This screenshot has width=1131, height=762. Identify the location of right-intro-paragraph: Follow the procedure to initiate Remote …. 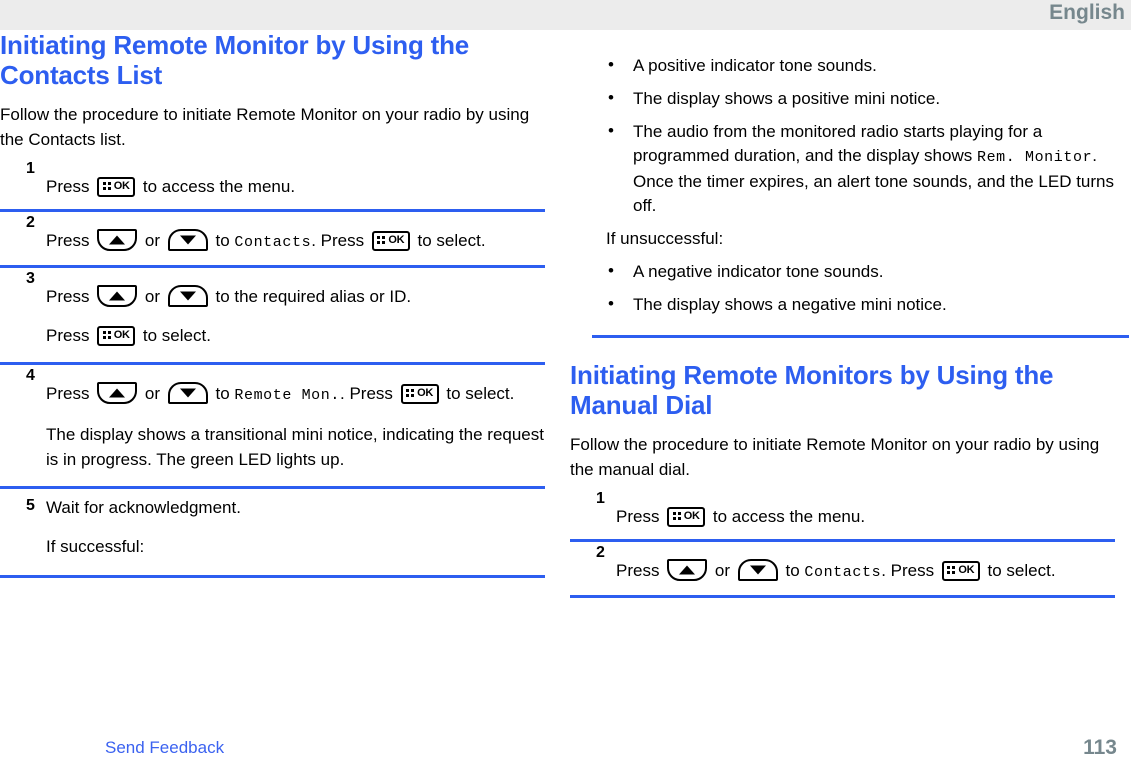
(835, 457).